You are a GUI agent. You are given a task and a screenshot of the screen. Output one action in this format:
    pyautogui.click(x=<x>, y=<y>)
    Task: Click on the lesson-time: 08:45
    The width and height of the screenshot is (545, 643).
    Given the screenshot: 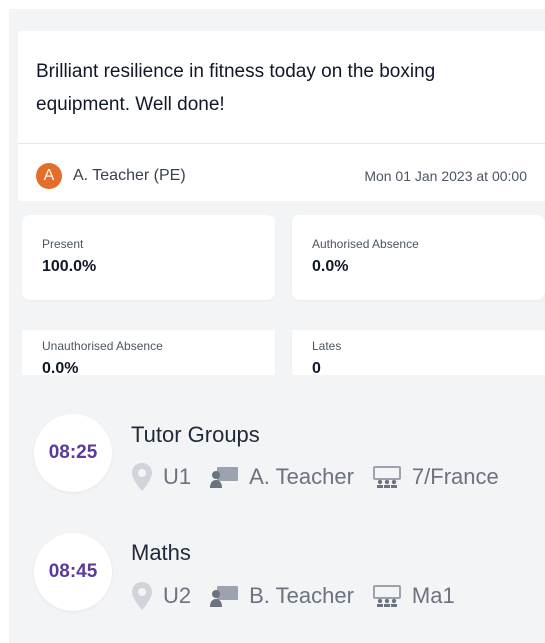 What is the action you would take?
    pyautogui.click(x=73, y=572)
    